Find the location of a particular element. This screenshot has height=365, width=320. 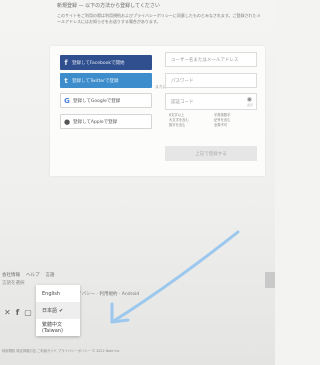

password-field: パスワード is located at coordinates (211, 80).